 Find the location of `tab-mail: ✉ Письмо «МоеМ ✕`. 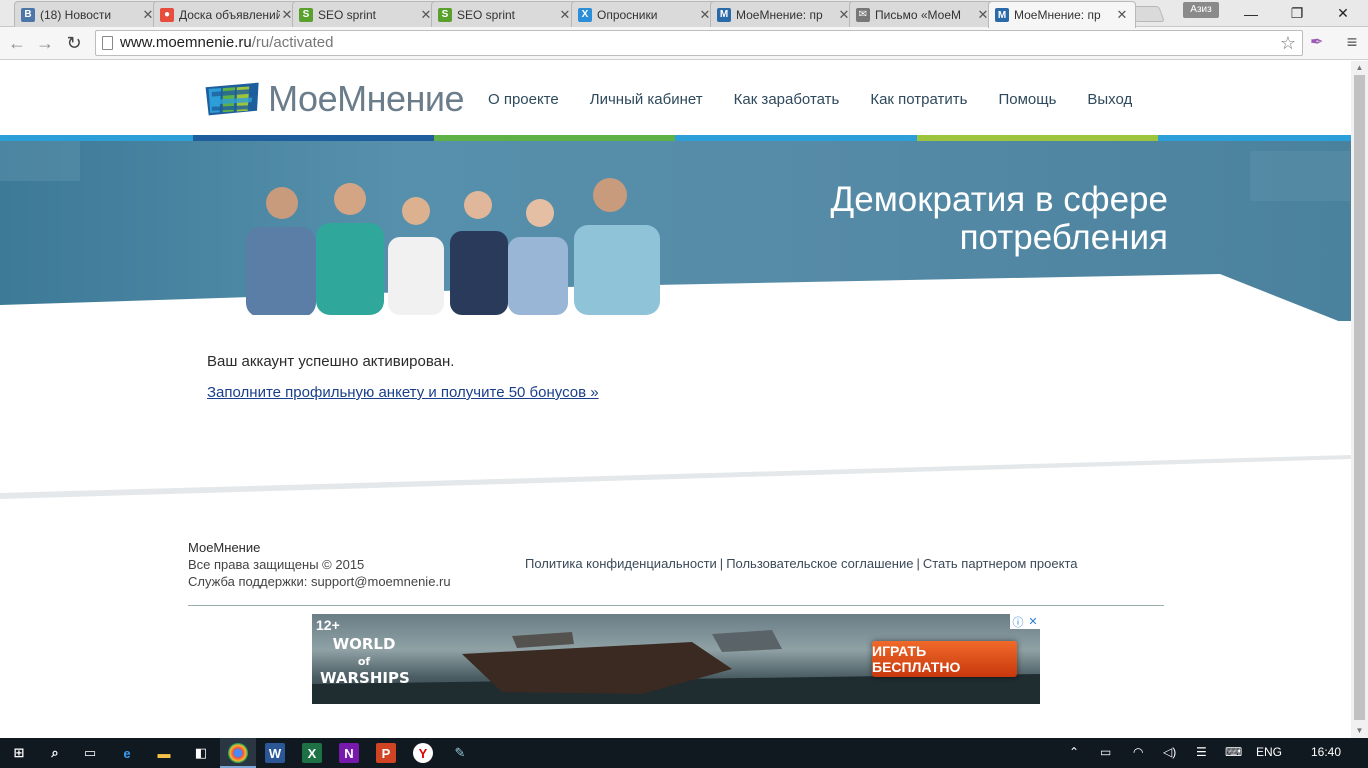

tab-mail: ✉ Письмо «МоеМ ✕ is located at coordinates (923, 14).